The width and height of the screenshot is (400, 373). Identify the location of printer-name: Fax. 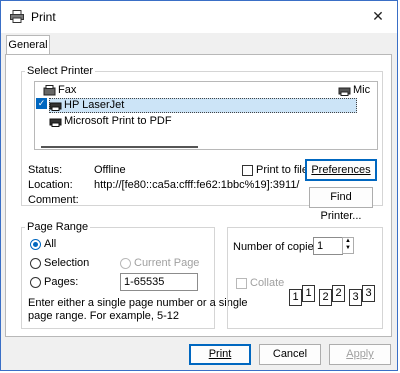
(67, 90).